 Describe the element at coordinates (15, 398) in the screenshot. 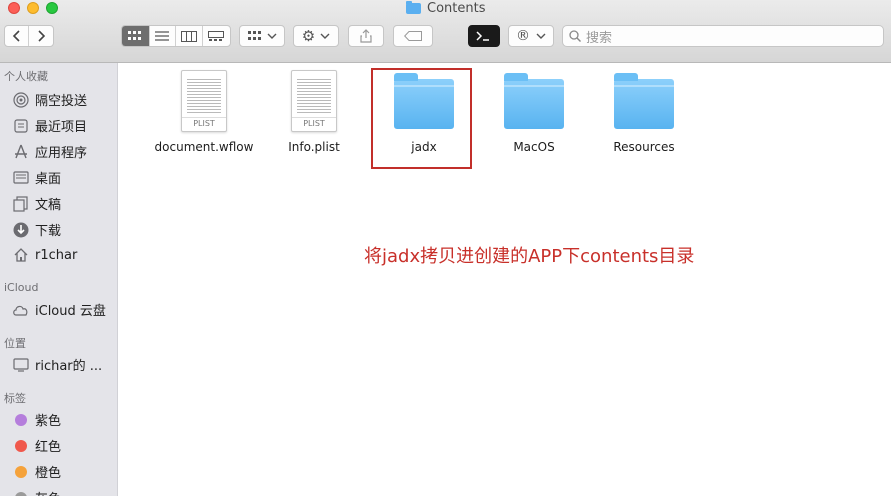

I see `sidebar-header-tags: 标签` at that location.